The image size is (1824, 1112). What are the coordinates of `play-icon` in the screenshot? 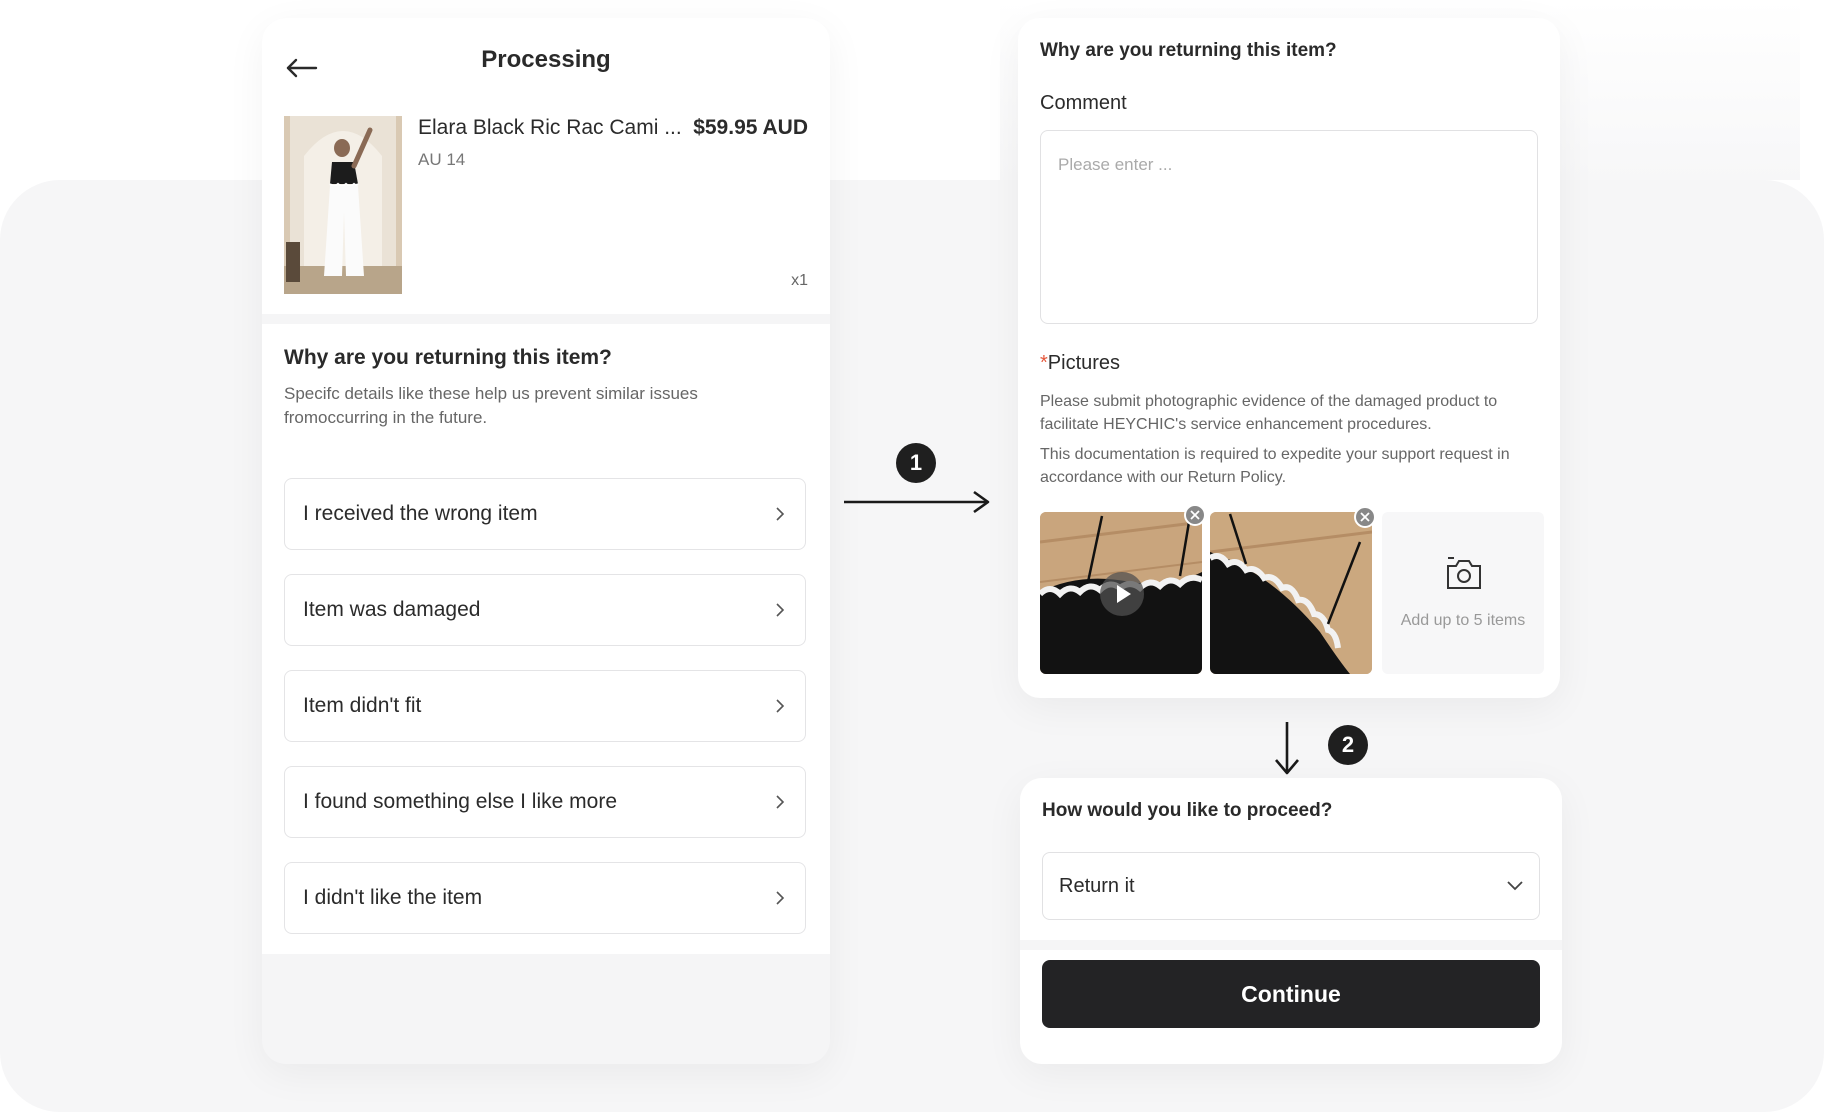 It's located at (1122, 594).